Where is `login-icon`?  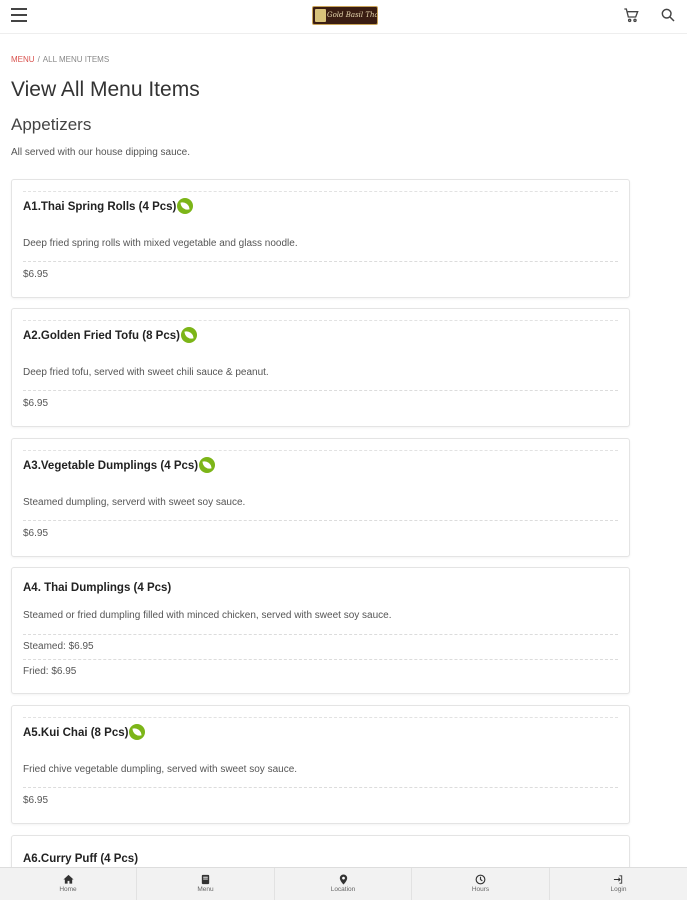 login-icon is located at coordinates (618, 879).